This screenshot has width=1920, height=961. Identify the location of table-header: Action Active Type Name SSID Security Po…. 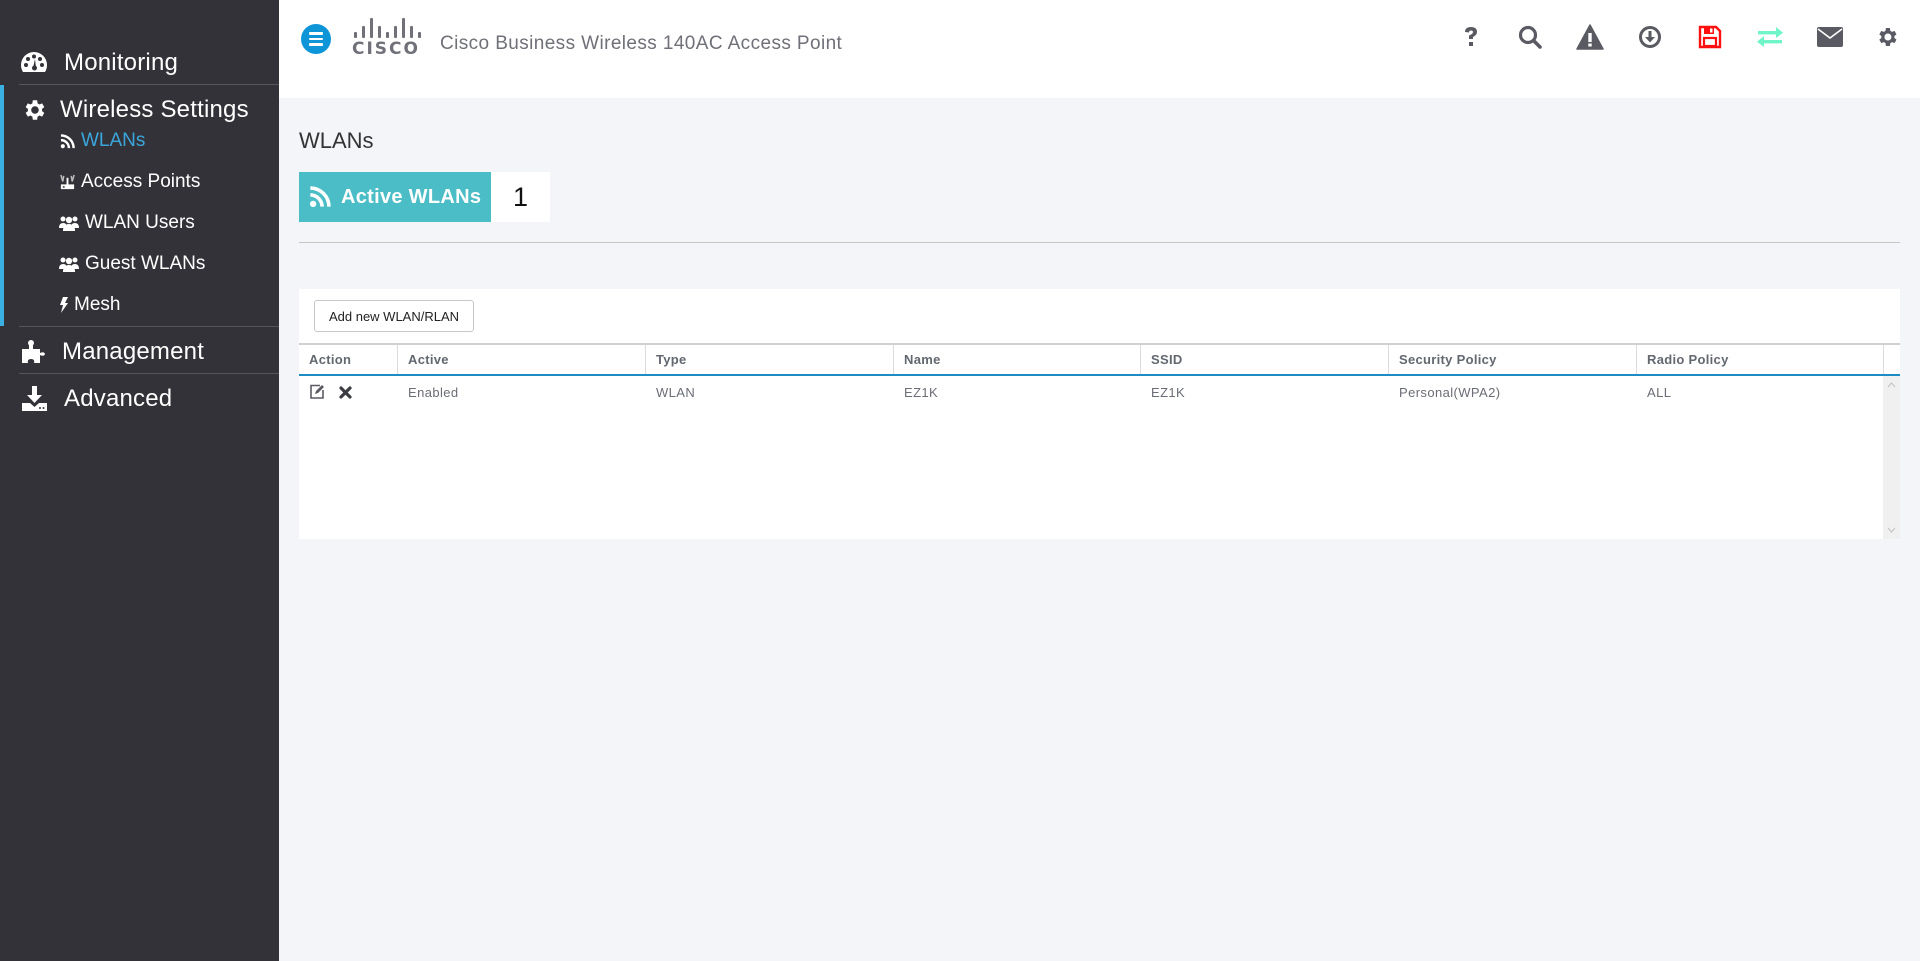
(1099, 359).